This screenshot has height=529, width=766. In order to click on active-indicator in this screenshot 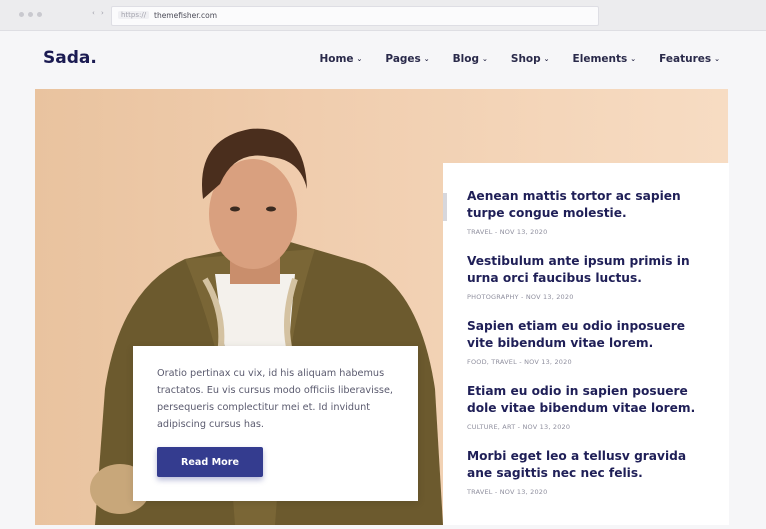, I will do `click(445, 207)`.